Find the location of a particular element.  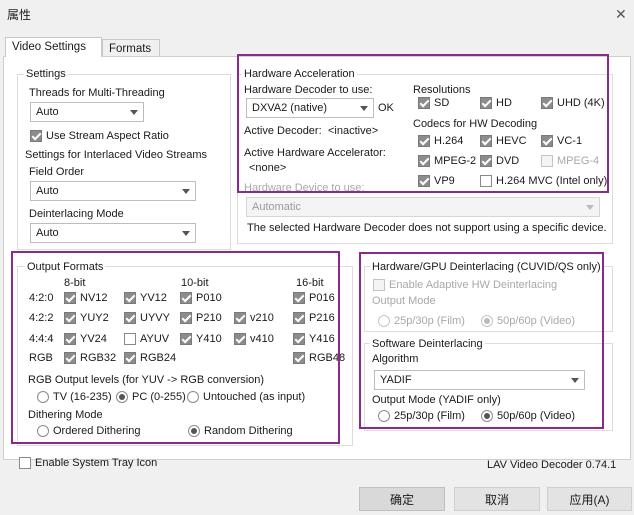

hw-device-value: Automatic is located at coordinates (276, 207).